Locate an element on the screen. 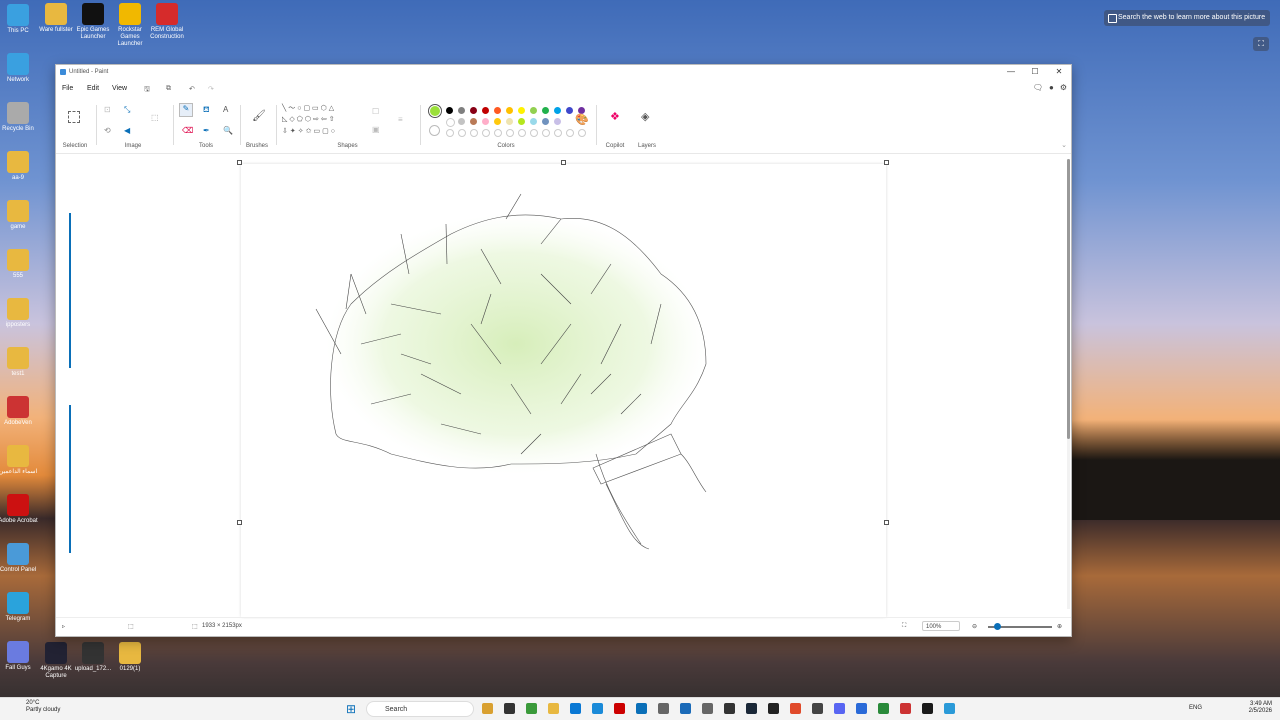 Image resolution: width=1280 pixels, height=720 pixels. zoom-in-icon: ⊕ is located at coordinates (1059, 626).